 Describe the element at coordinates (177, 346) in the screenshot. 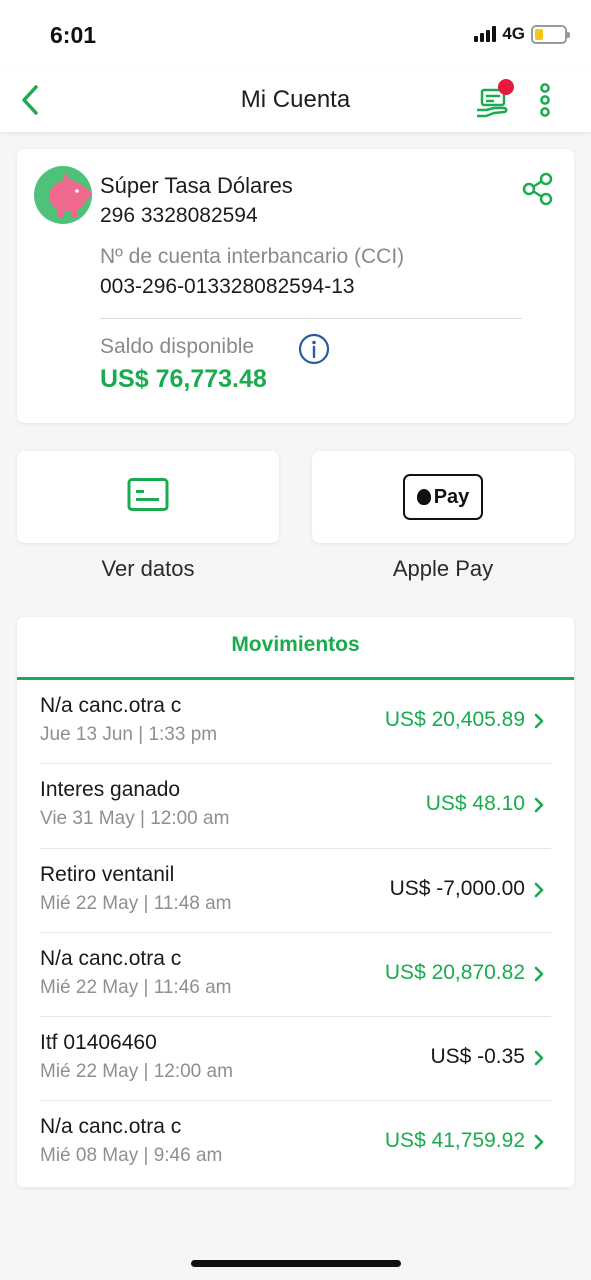

I see `balance-label: Saldo disponible` at that location.